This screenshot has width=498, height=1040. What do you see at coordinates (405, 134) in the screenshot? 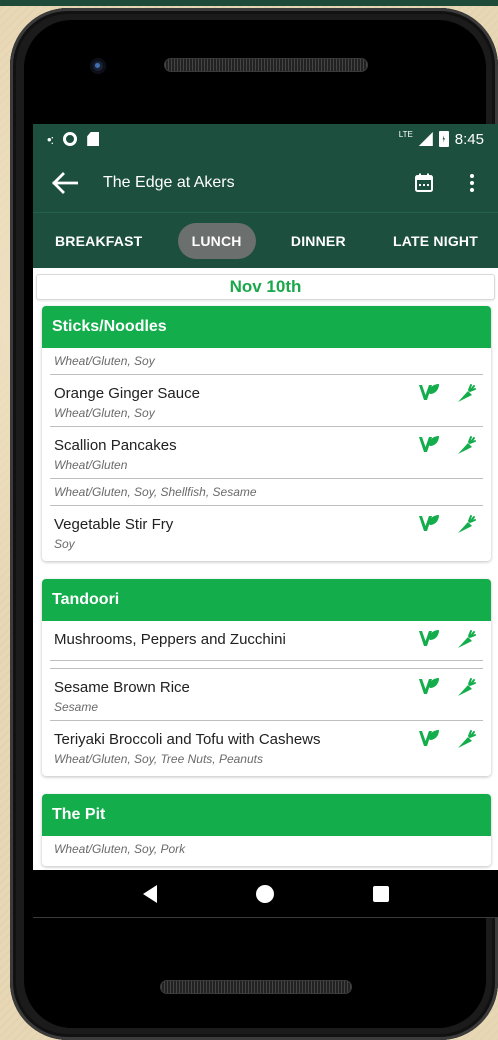
I see `lte-label: LTE` at bounding box center [405, 134].